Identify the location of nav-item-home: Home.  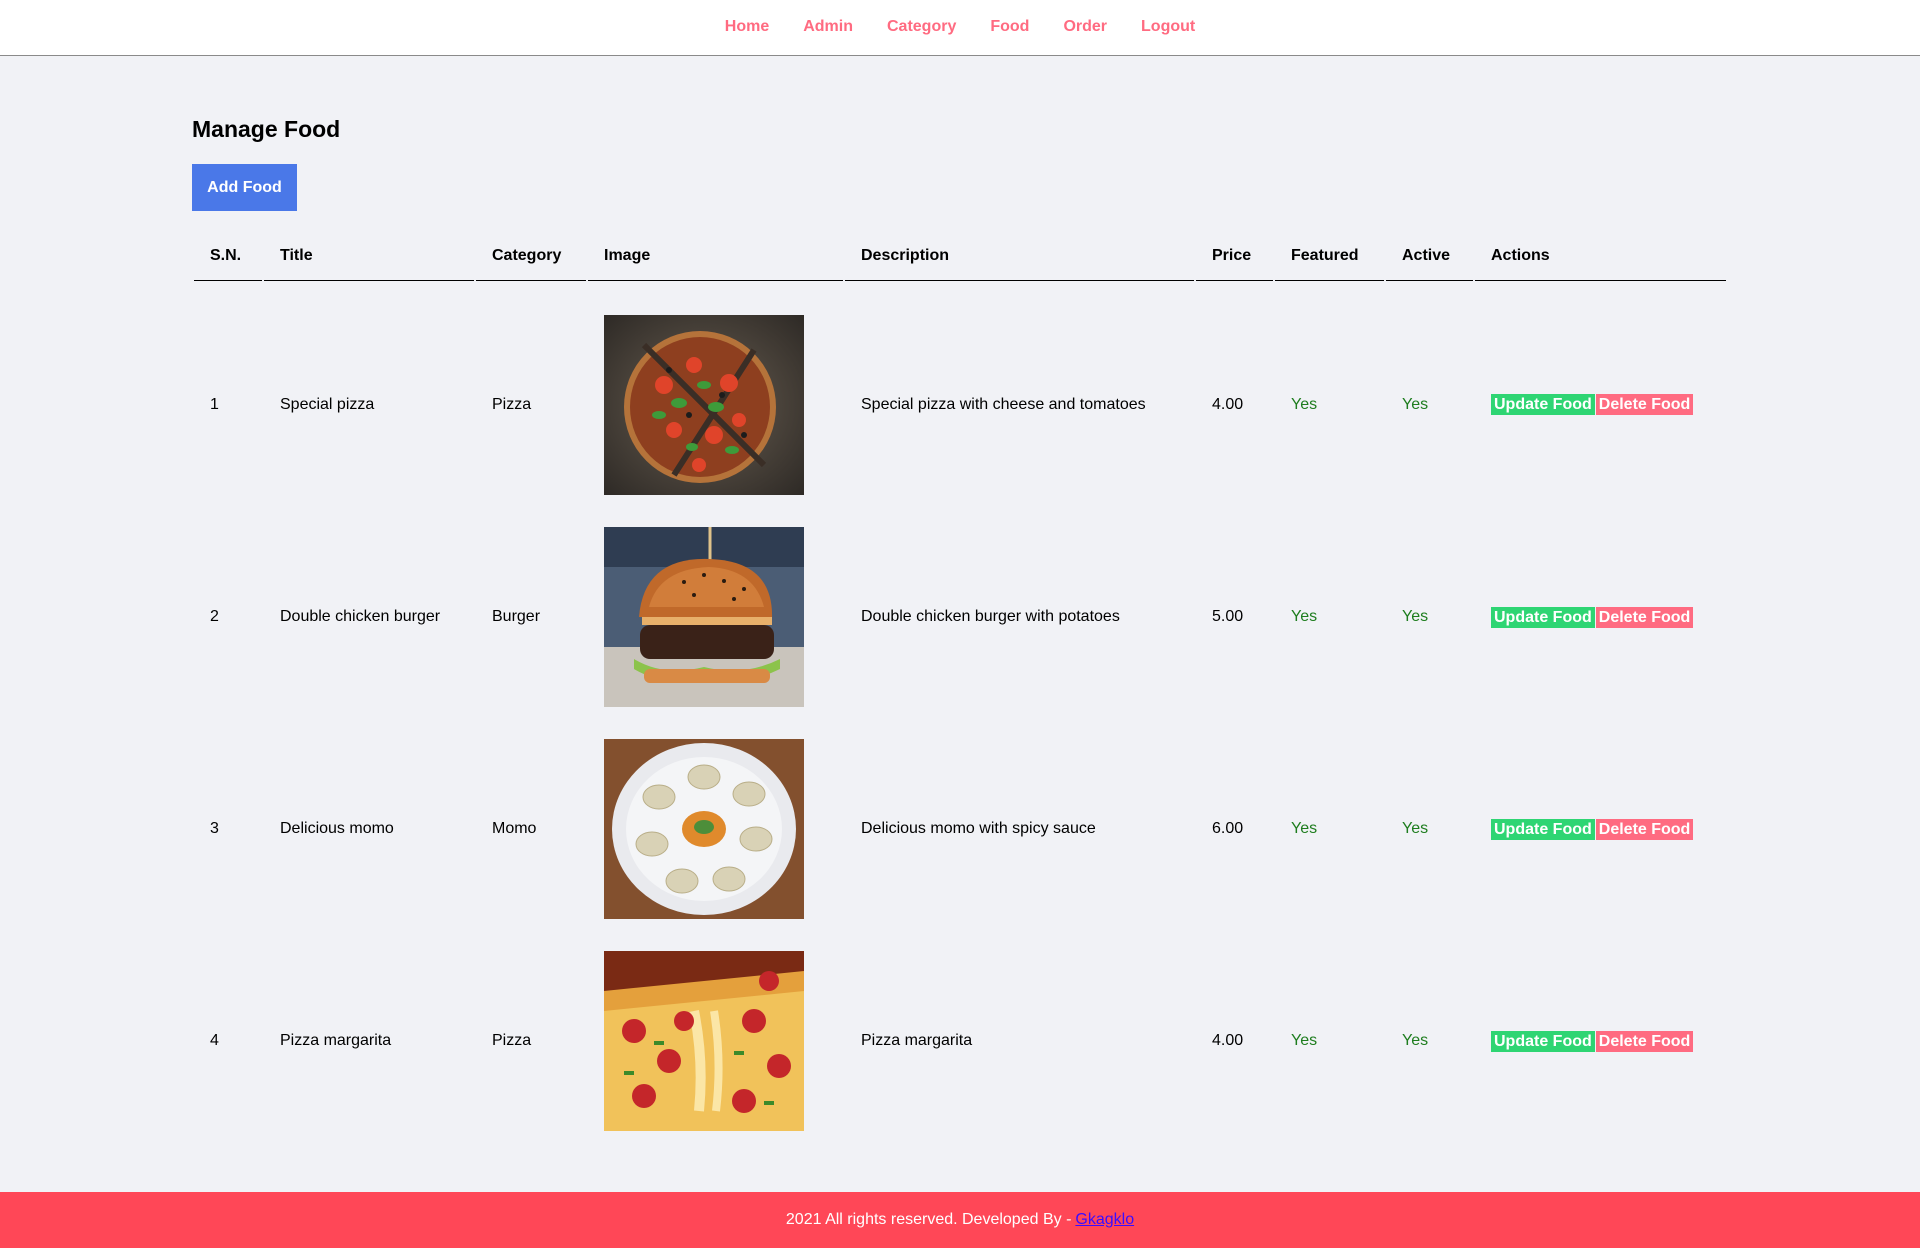
(747, 27).